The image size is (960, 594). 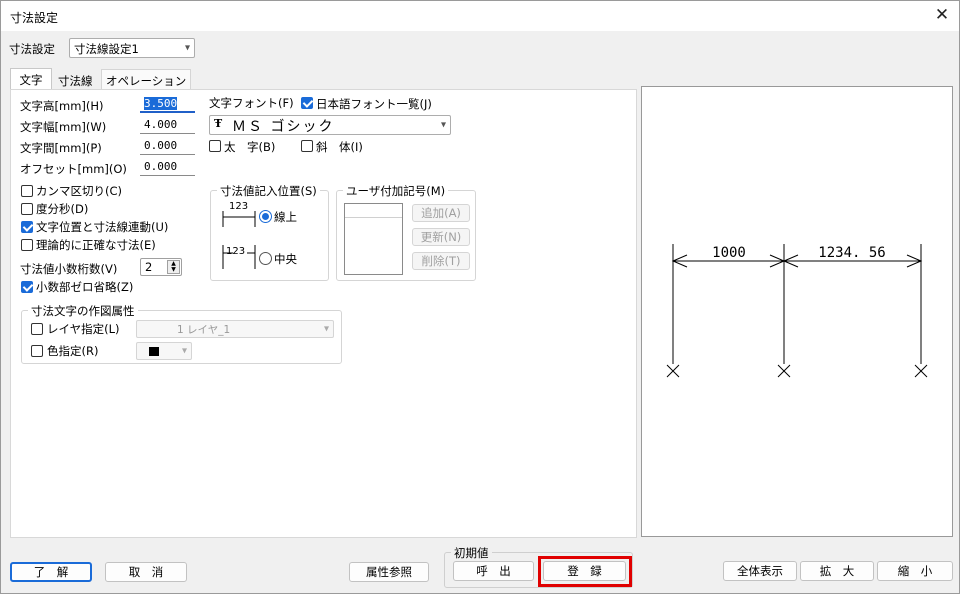 I want to click on user-symbol-group: ユーザ付加記号(M) 追加(A) 更新(N) 削除(T), so click(x=406, y=232).